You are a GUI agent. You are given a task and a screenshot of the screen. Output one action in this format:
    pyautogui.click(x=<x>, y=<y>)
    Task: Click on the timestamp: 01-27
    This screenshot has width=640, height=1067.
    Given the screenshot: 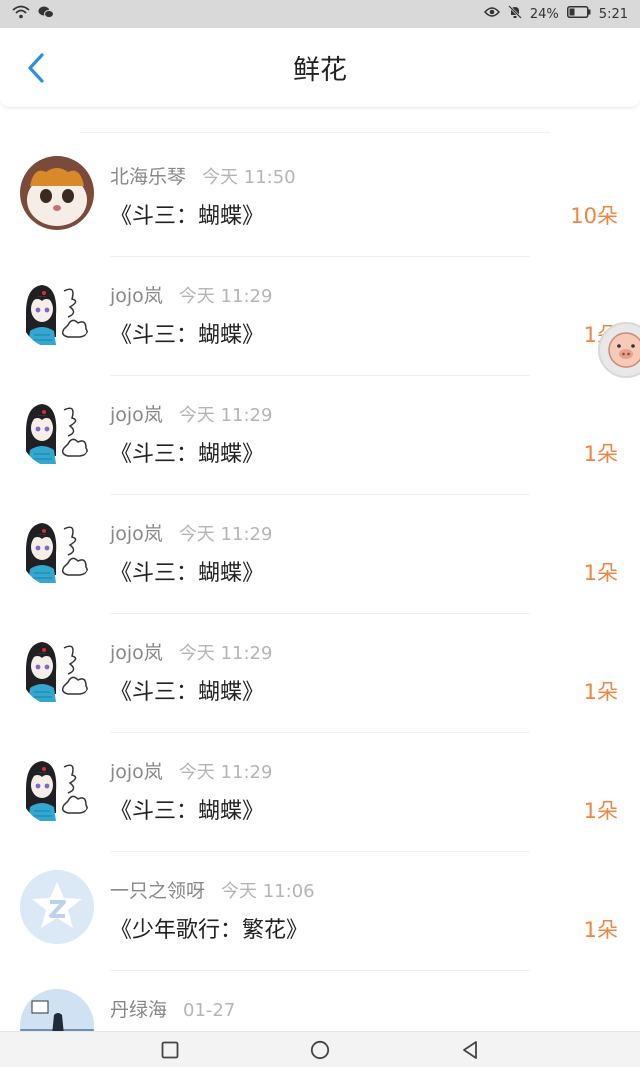 What is the action you would take?
    pyautogui.click(x=209, y=1010)
    